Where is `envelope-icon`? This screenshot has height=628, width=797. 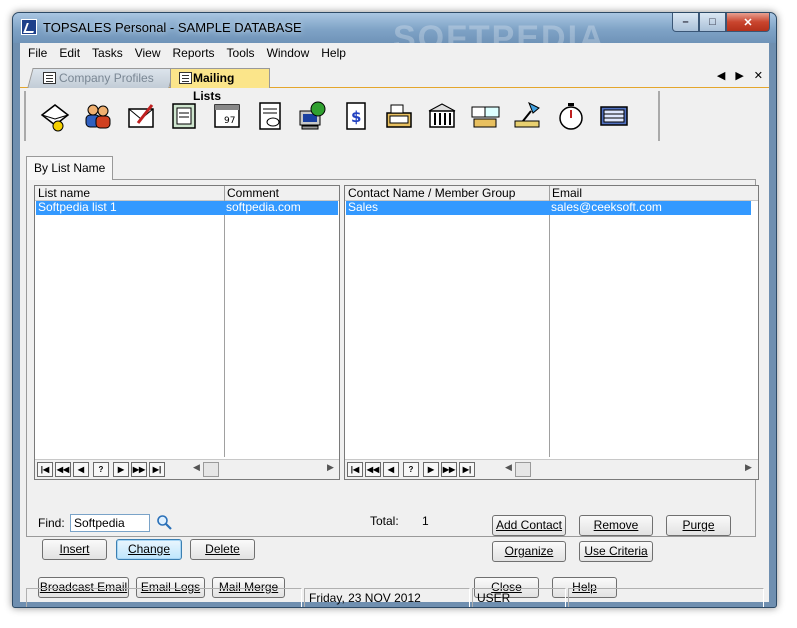 envelope-icon is located at coordinates (55, 118).